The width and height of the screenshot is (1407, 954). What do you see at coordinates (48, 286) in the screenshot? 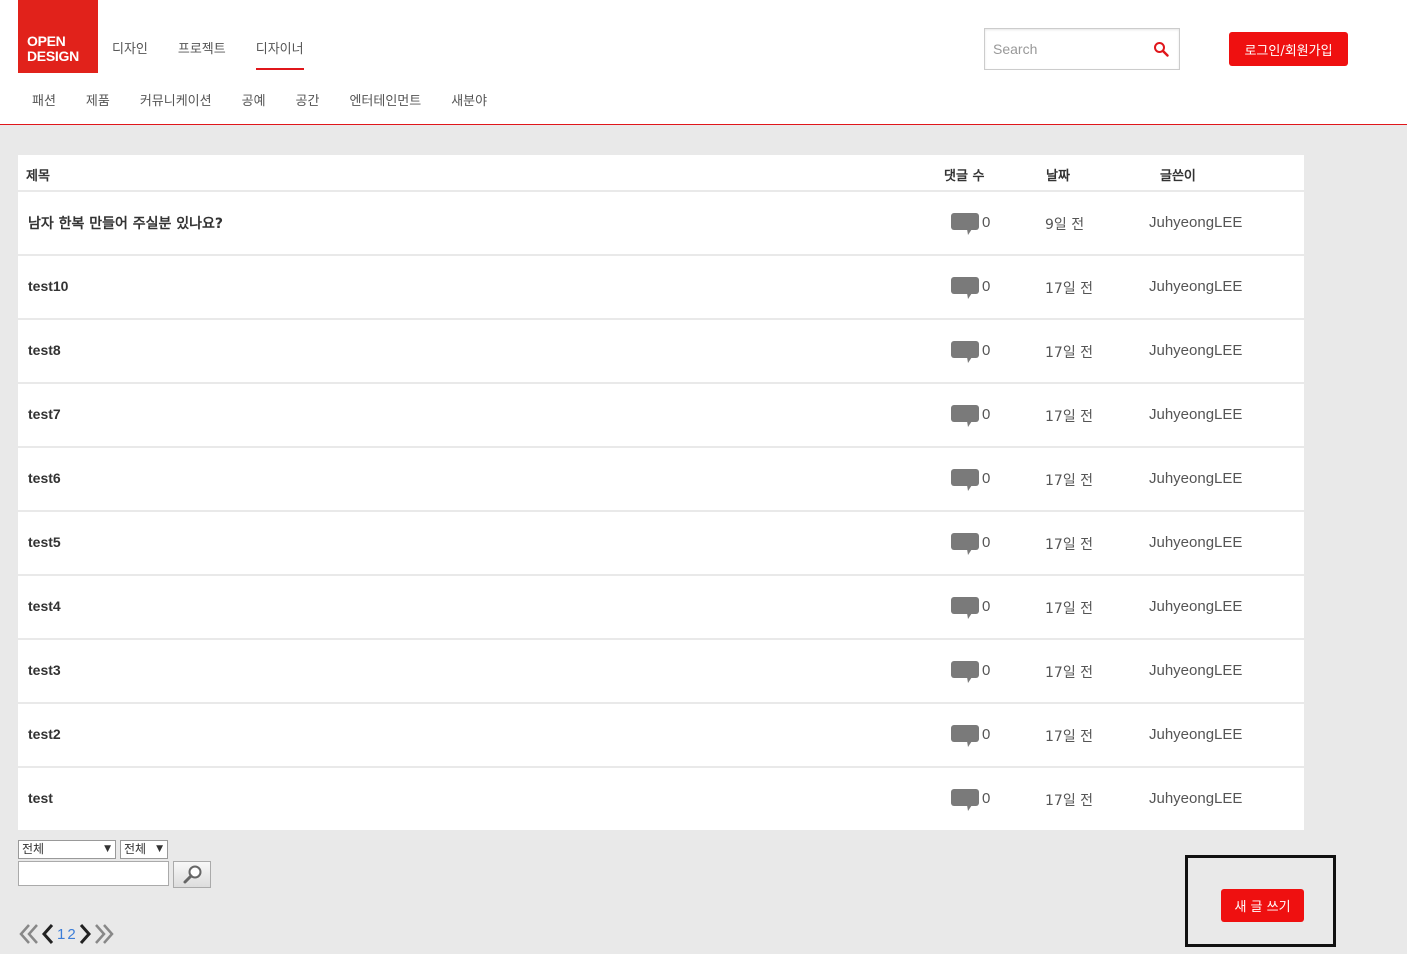
I see `post-title: test10` at bounding box center [48, 286].